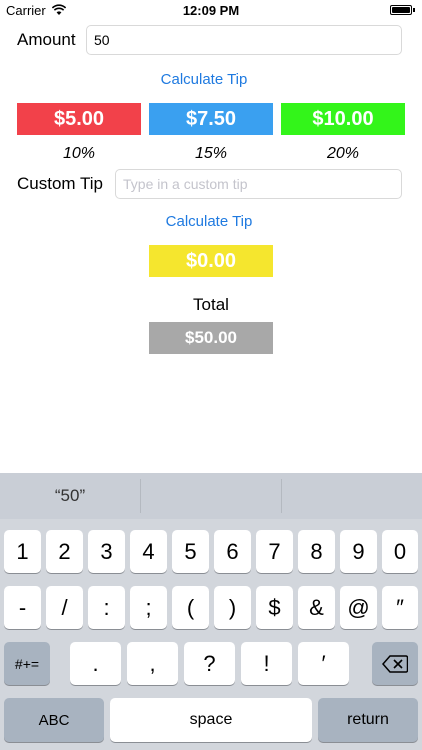 The image size is (422, 750). What do you see at coordinates (60, 183) in the screenshot?
I see `custom-tip-label: Custom Tip` at bounding box center [60, 183].